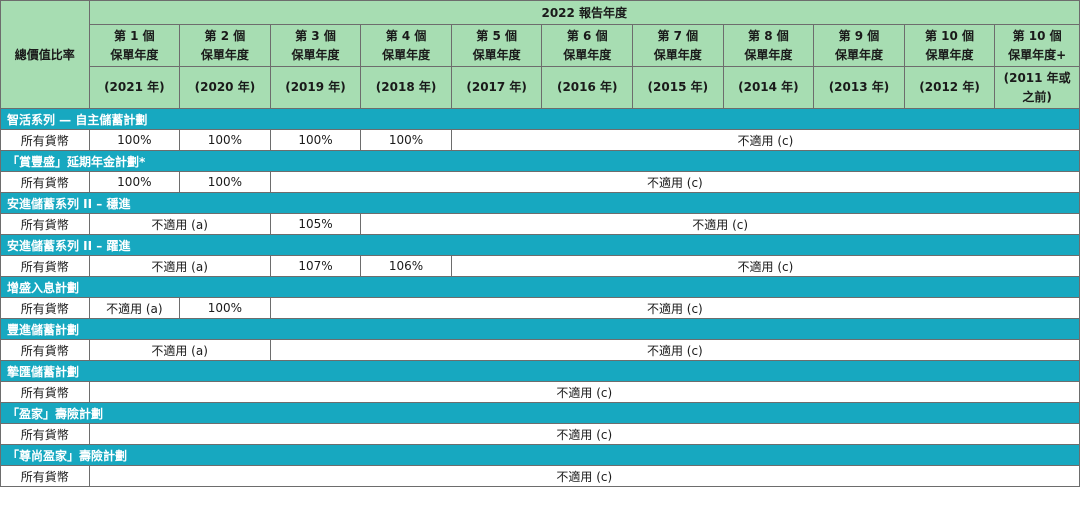 This screenshot has height=506, width=1080. Describe the element at coordinates (1037, 45) in the screenshot. I see `policy-year-header-10-plus: 第 10 個保單年度+` at that location.